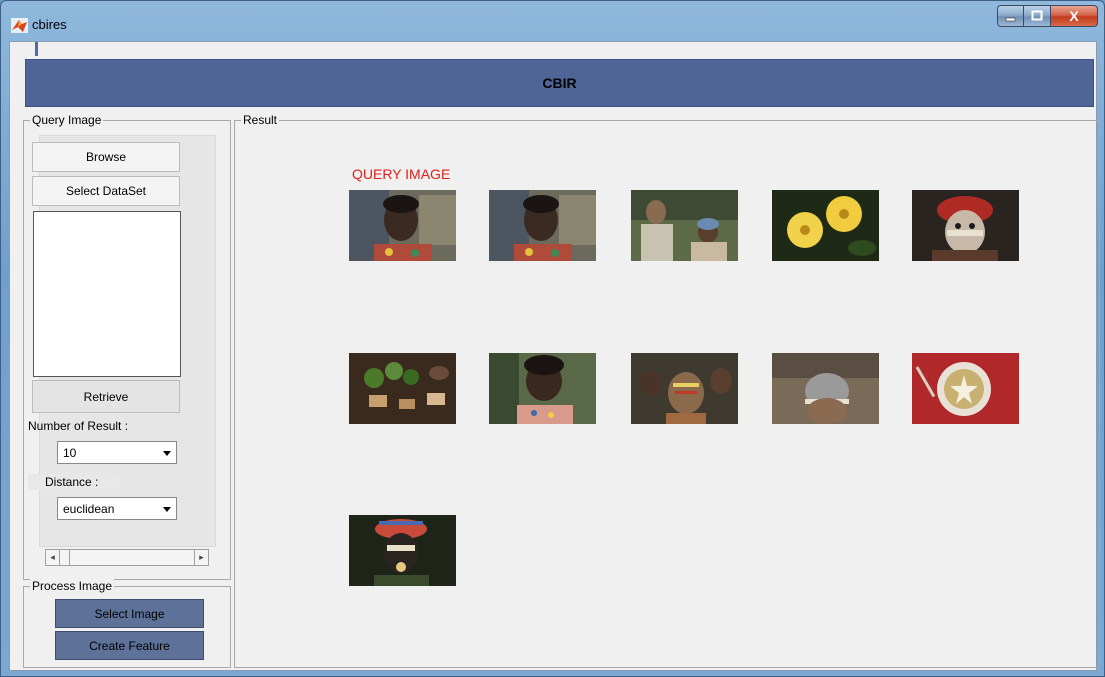 This screenshot has width=1105, height=677. Describe the element at coordinates (78, 426) in the screenshot. I see `number-of-result-label: Number of Result :` at that location.